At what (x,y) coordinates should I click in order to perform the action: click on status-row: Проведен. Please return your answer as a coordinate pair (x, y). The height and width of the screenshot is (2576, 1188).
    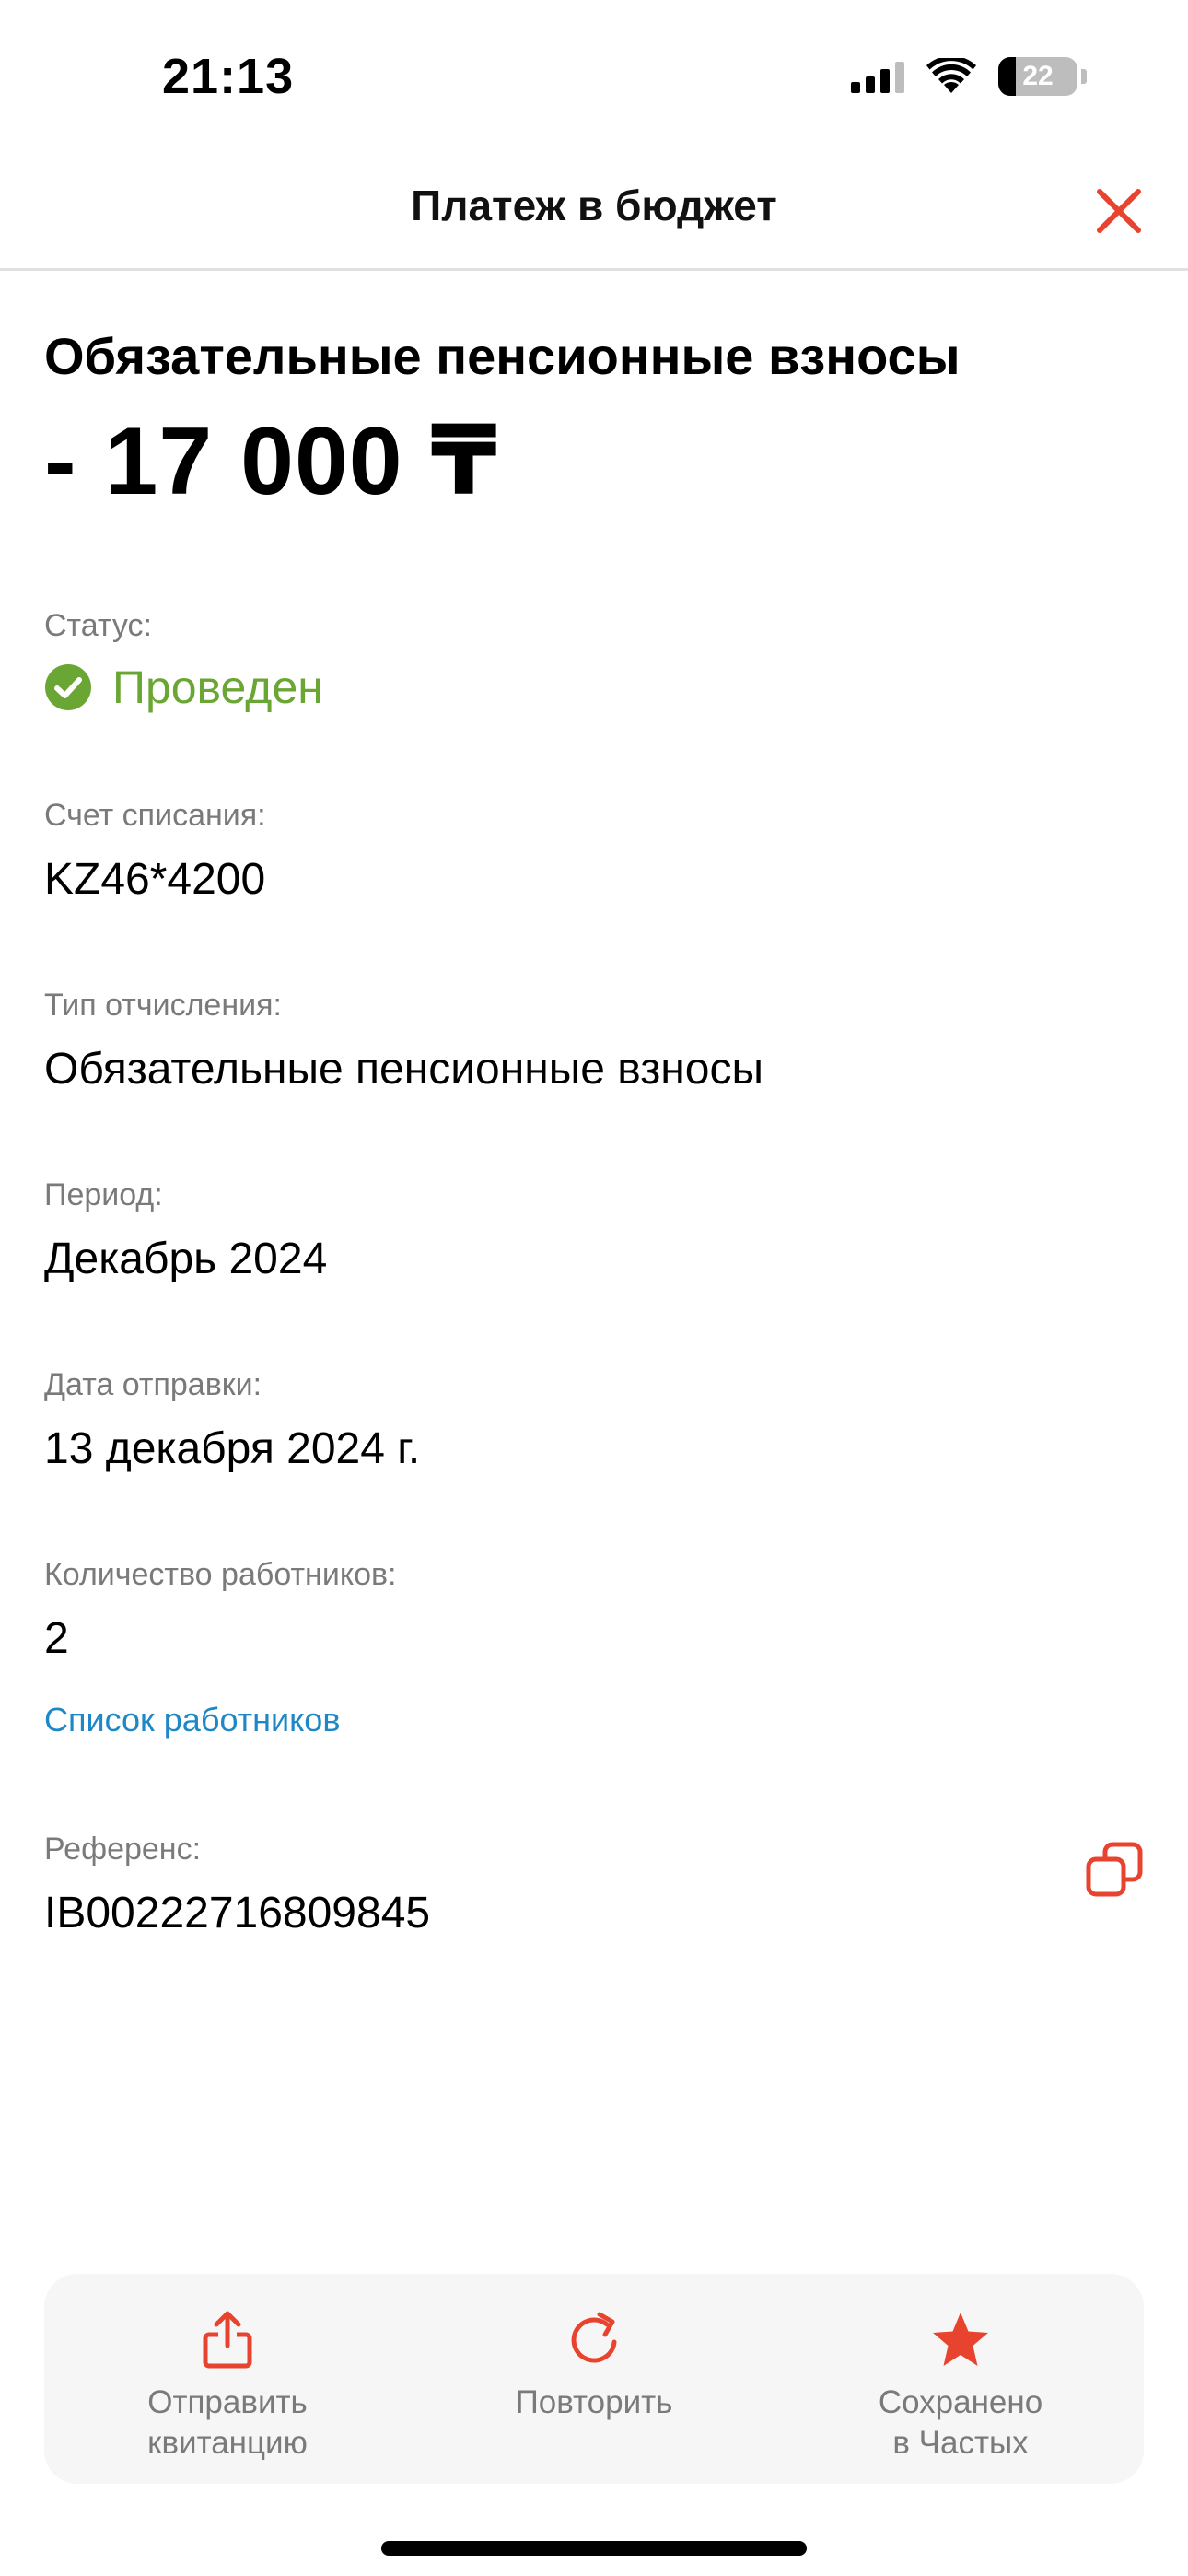
    Looking at the image, I should click on (594, 687).